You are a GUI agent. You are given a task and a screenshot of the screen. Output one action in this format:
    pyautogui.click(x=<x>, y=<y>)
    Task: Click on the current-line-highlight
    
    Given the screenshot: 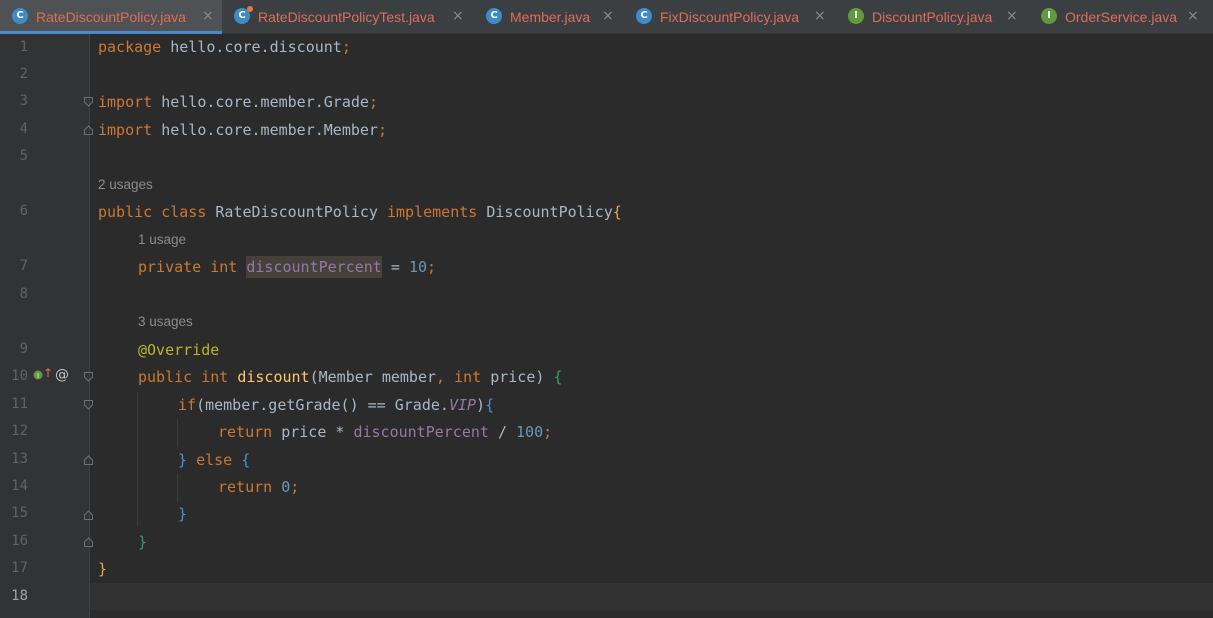 What is the action you would take?
    pyautogui.click(x=651, y=596)
    